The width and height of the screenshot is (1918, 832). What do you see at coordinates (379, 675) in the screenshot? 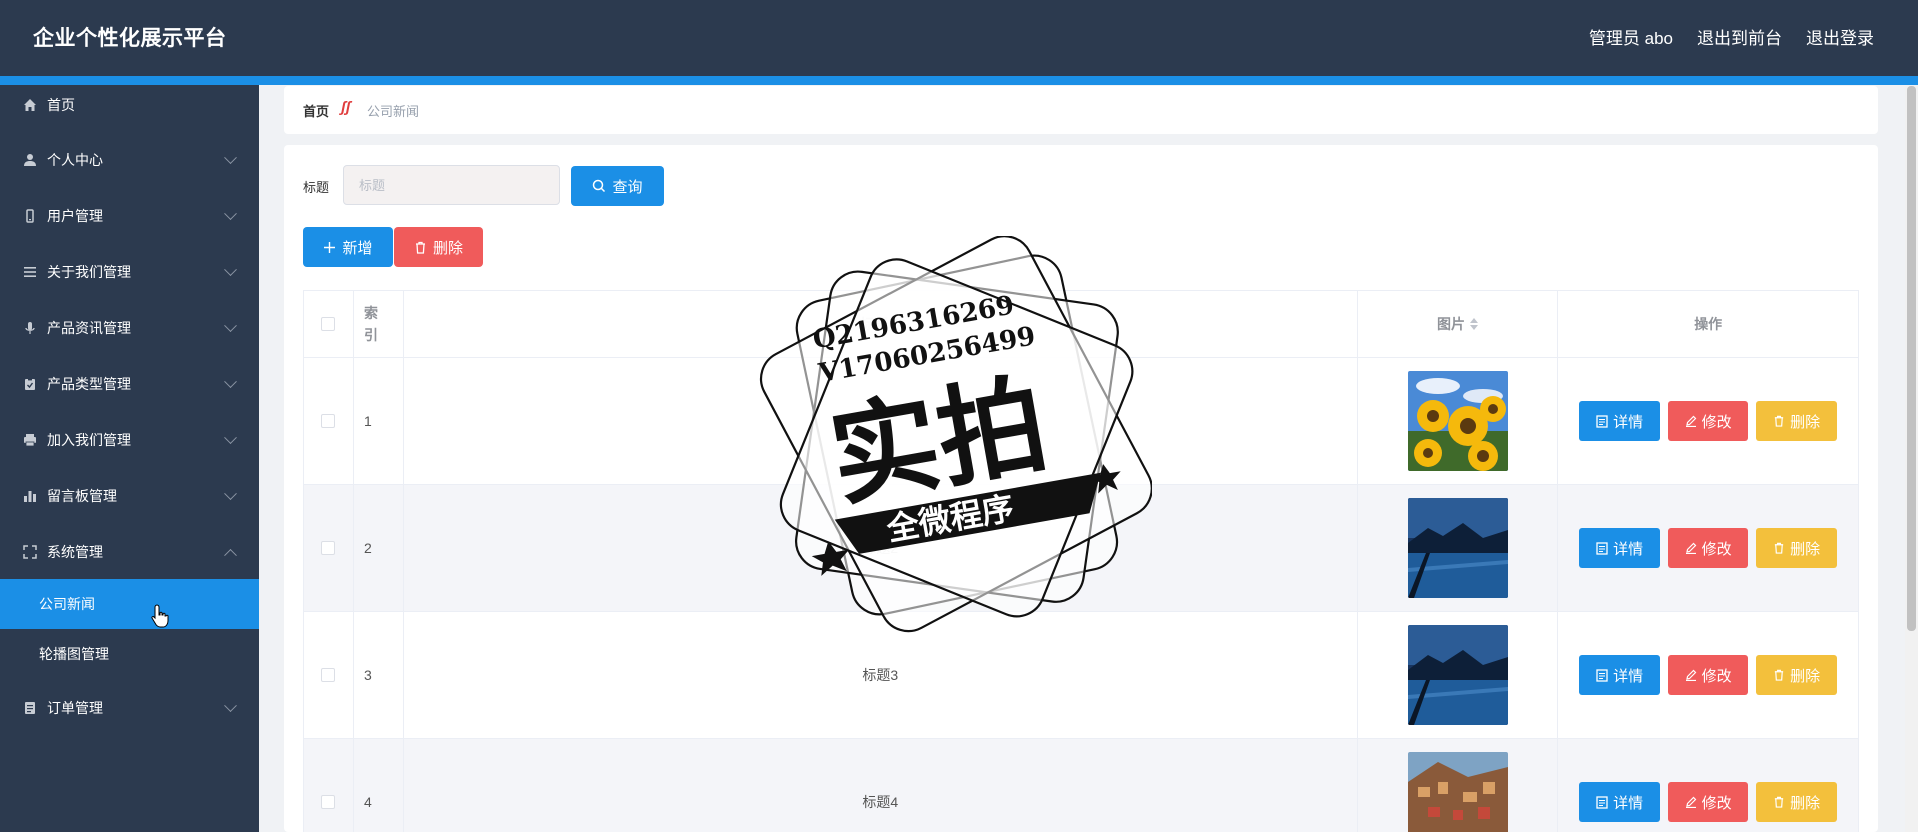
I see `row-index: 3` at bounding box center [379, 675].